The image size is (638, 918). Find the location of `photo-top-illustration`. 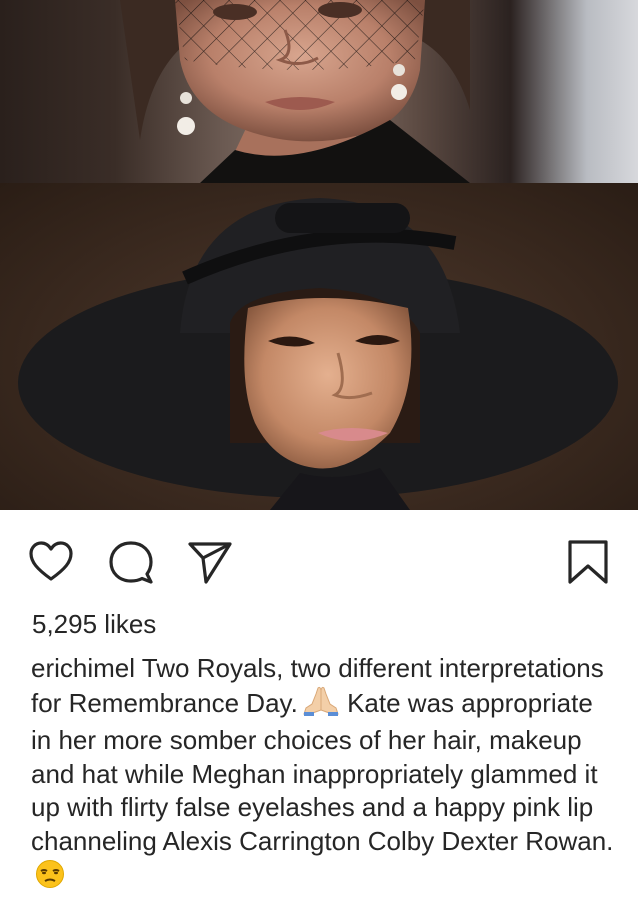

photo-top-illustration is located at coordinates (295, 91).